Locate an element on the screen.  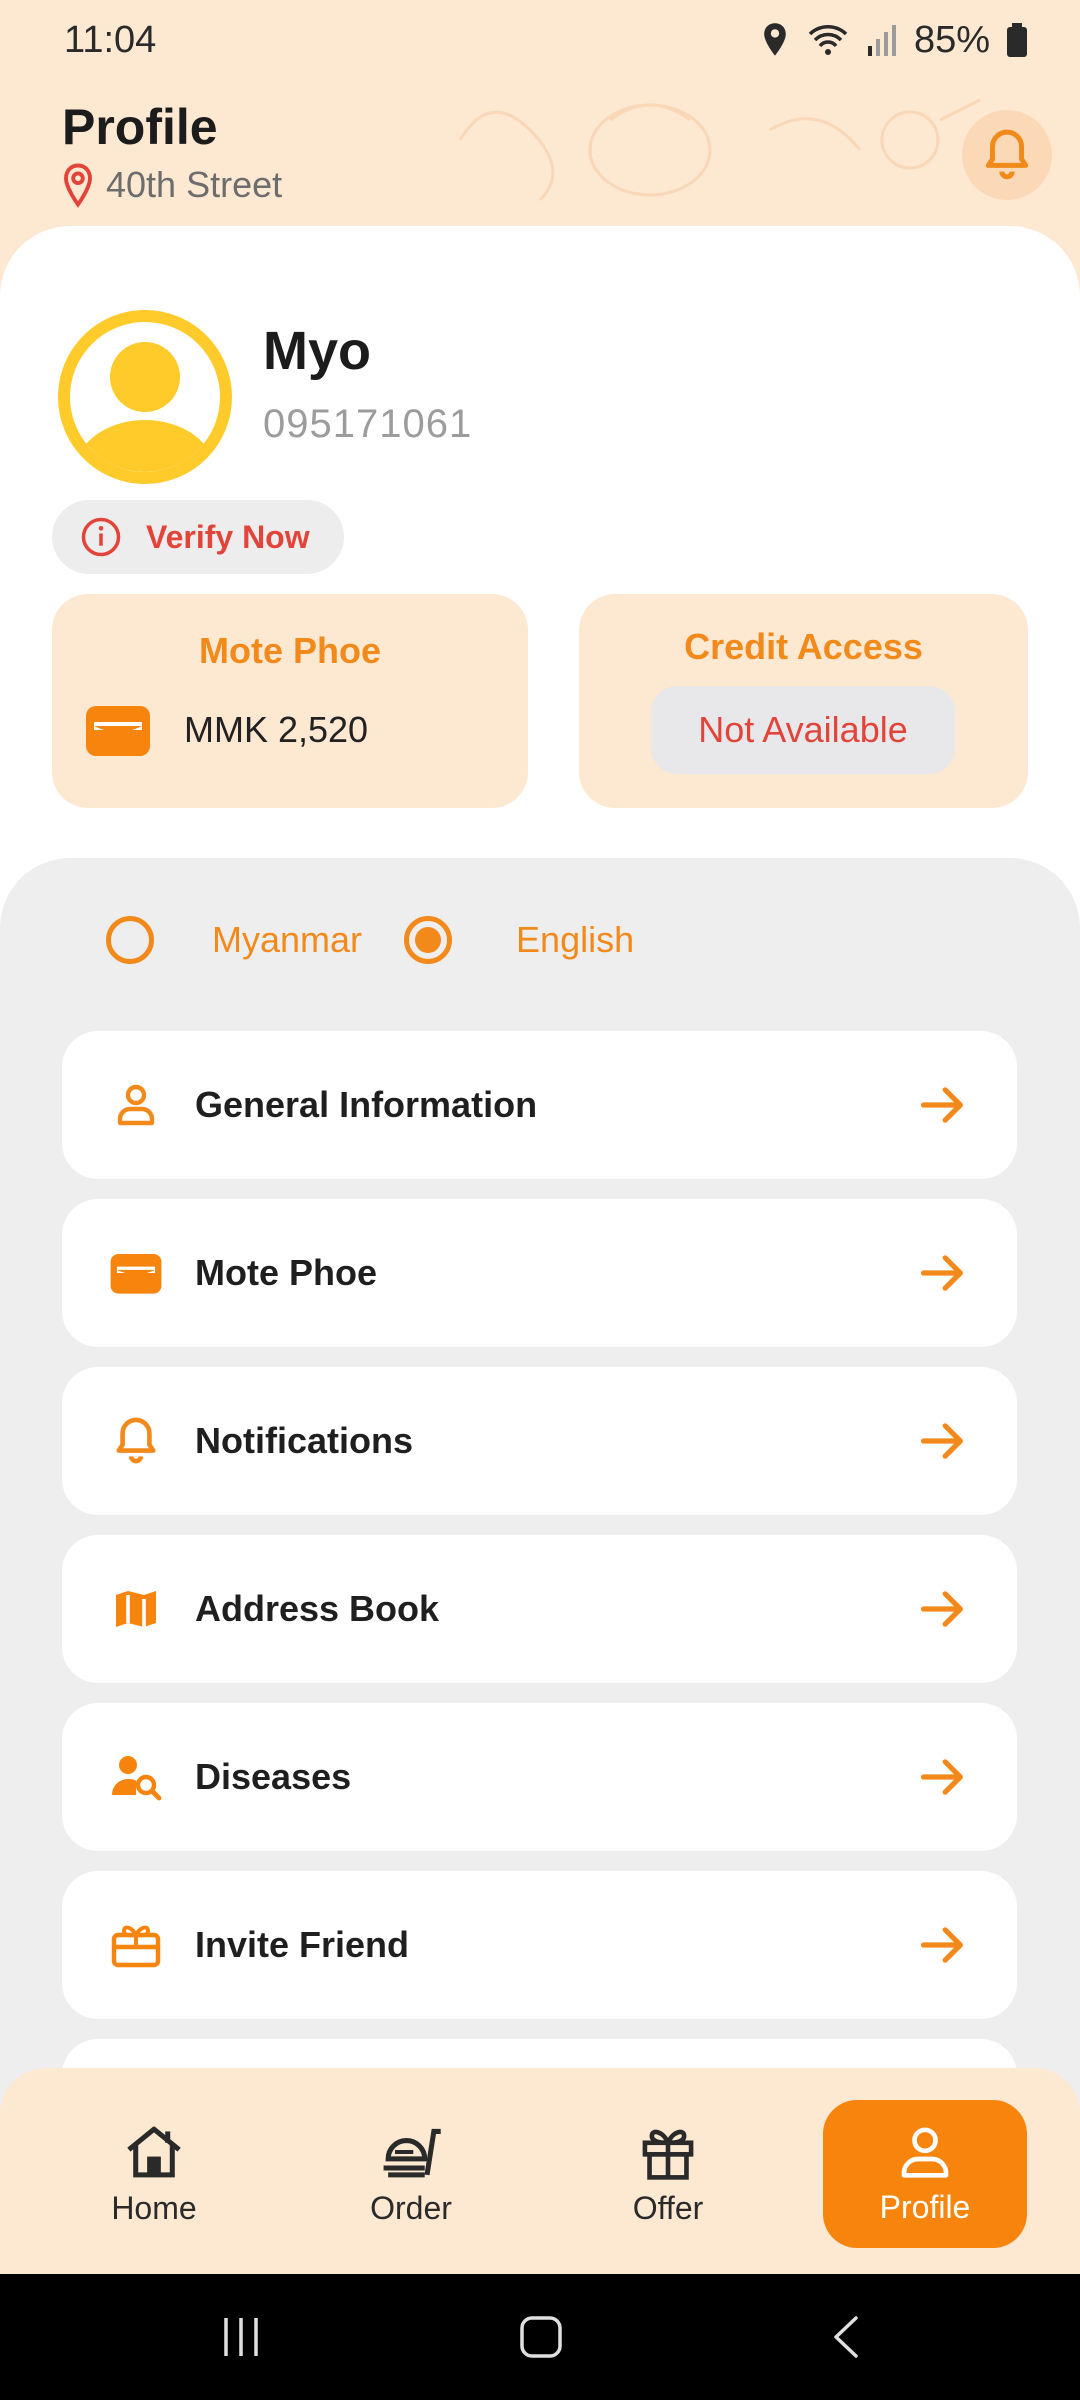
nav-home: Home is located at coordinates (154, 2174).